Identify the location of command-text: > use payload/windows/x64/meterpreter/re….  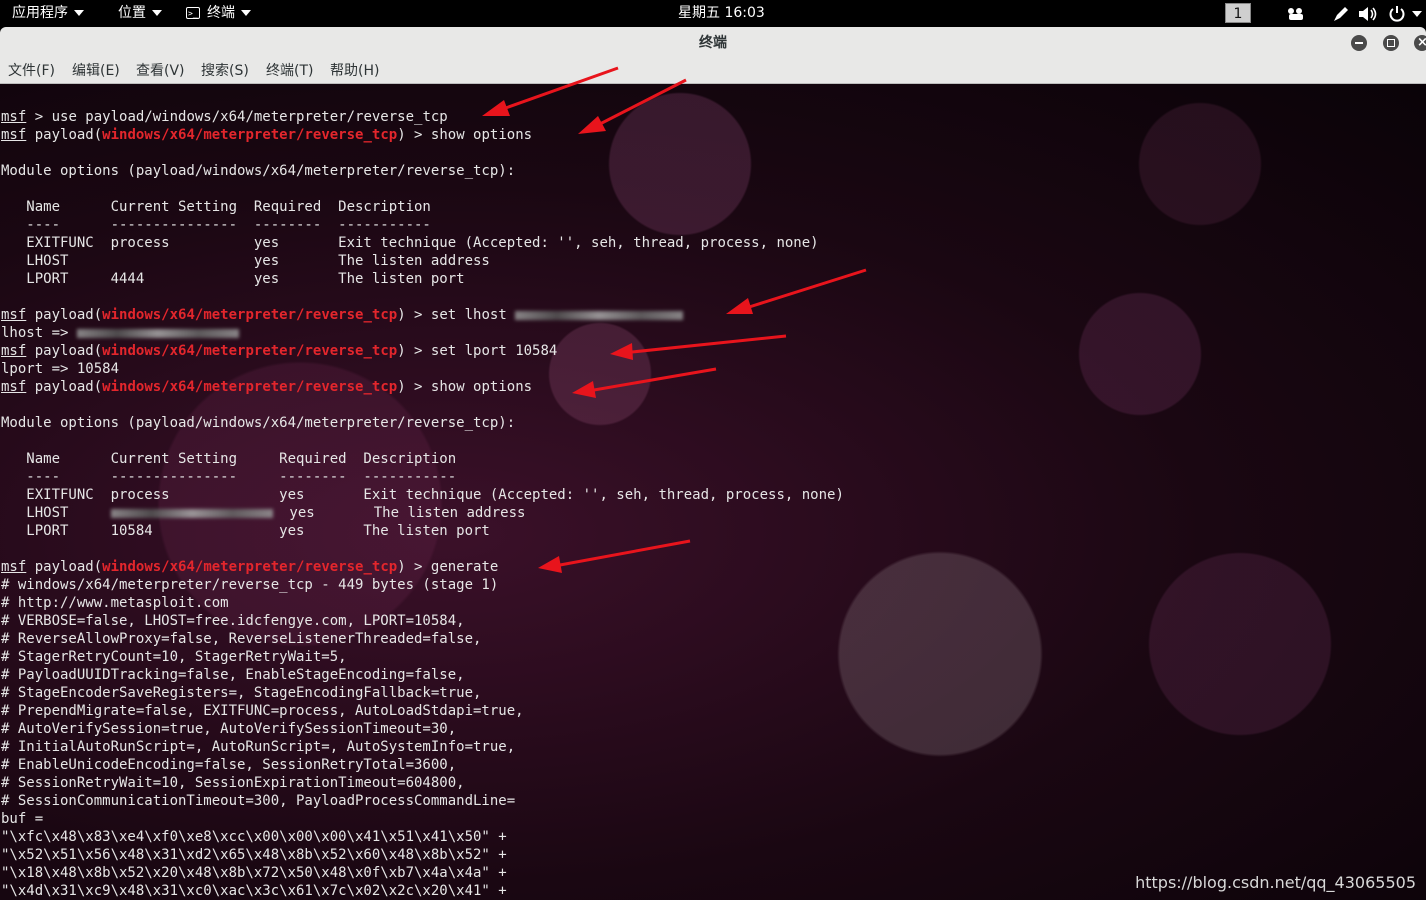
(237, 117).